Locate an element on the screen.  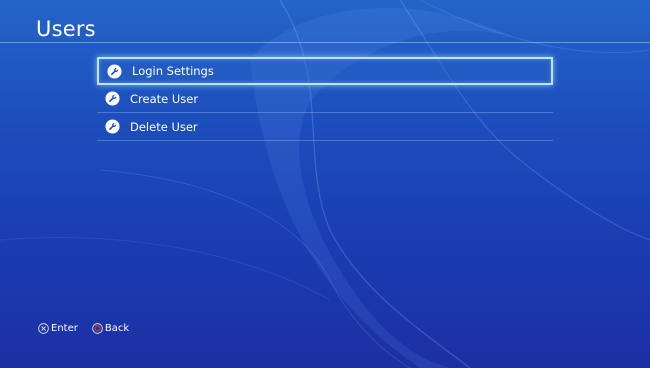
button-hints: Enter Back is located at coordinates (90, 328).